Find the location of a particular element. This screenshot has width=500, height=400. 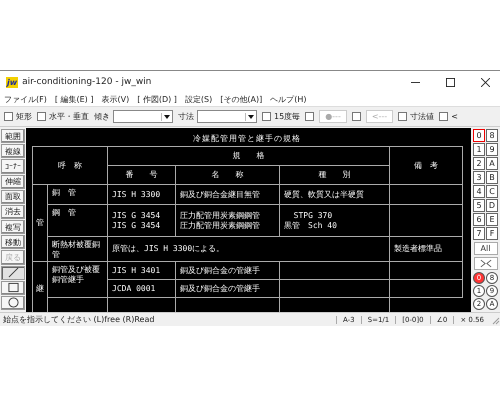

close-icon is located at coordinates (485, 82).